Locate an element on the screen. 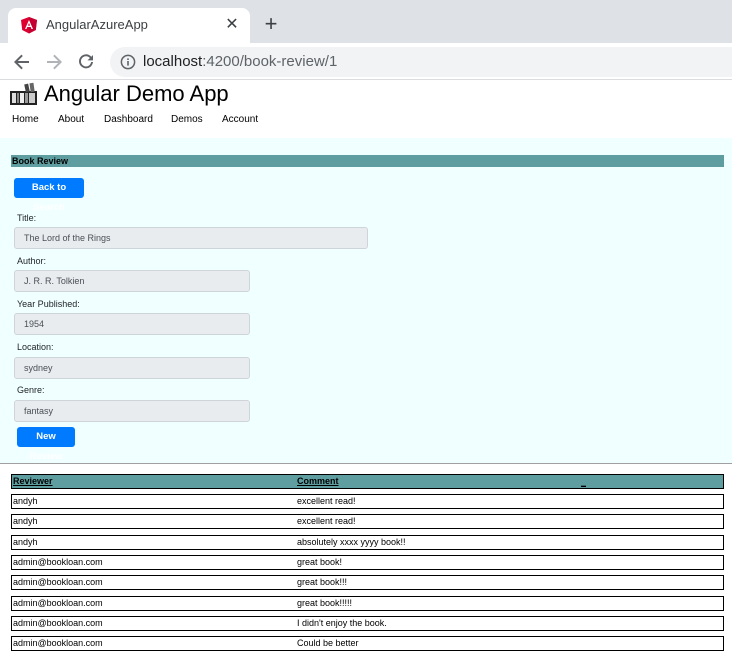 Image resolution: width=732 pixels, height=664 pixels. nav-demos: Demos is located at coordinates (187, 119).